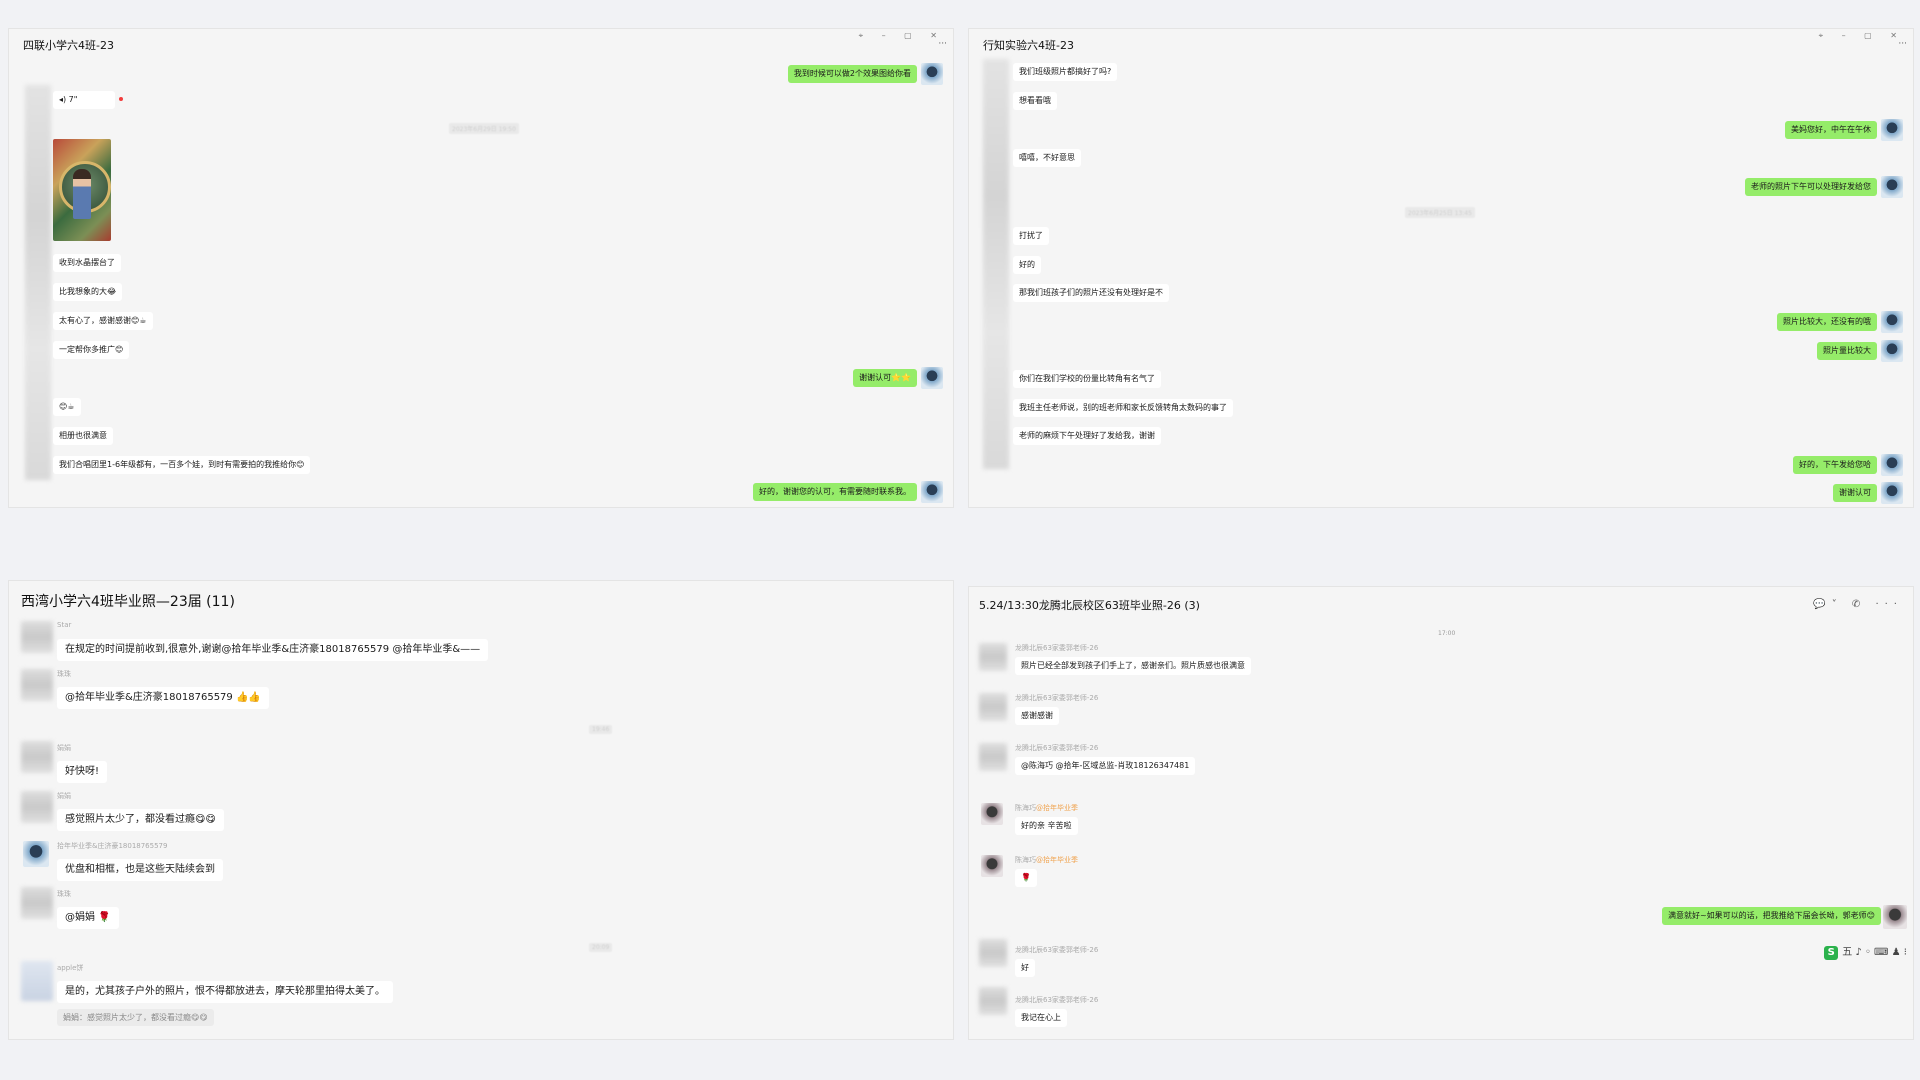 This screenshot has height=1080, width=1920. Describe the element at coordinates (1026, 878) in the screenshot. I see `message-bubble: 🌹` at that location.